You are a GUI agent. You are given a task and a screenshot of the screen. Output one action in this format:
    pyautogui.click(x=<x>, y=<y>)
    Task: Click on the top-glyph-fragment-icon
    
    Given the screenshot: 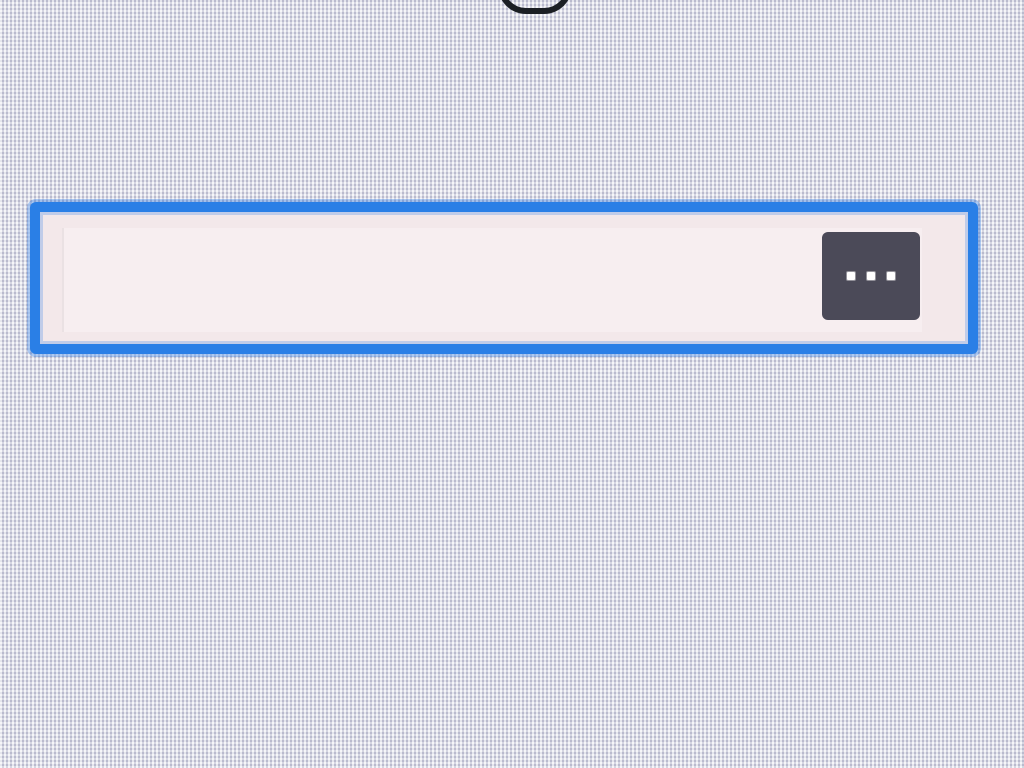 What is the action you would take?
    pyautogui.click(x=535, y=7)
    